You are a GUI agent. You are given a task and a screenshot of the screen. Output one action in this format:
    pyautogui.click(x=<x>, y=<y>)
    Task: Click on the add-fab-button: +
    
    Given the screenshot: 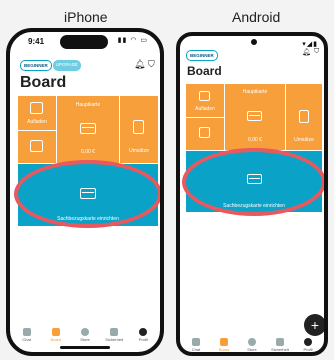 What is the action you would take?
    pyautogui.click(x=314, y=325)
    